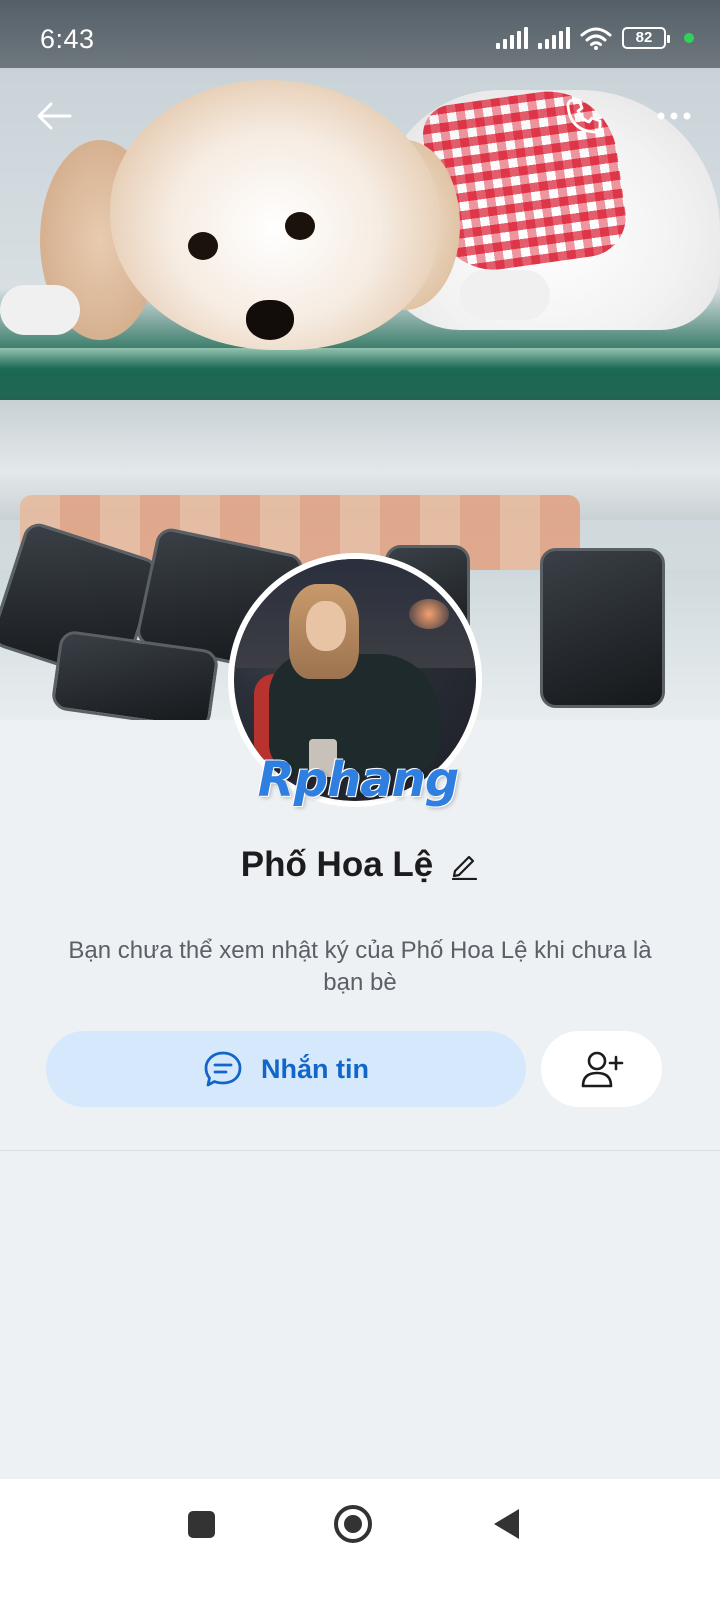 This screenshot has width=720, height=1600. I want to click on cover-phone, so click(602, 628).